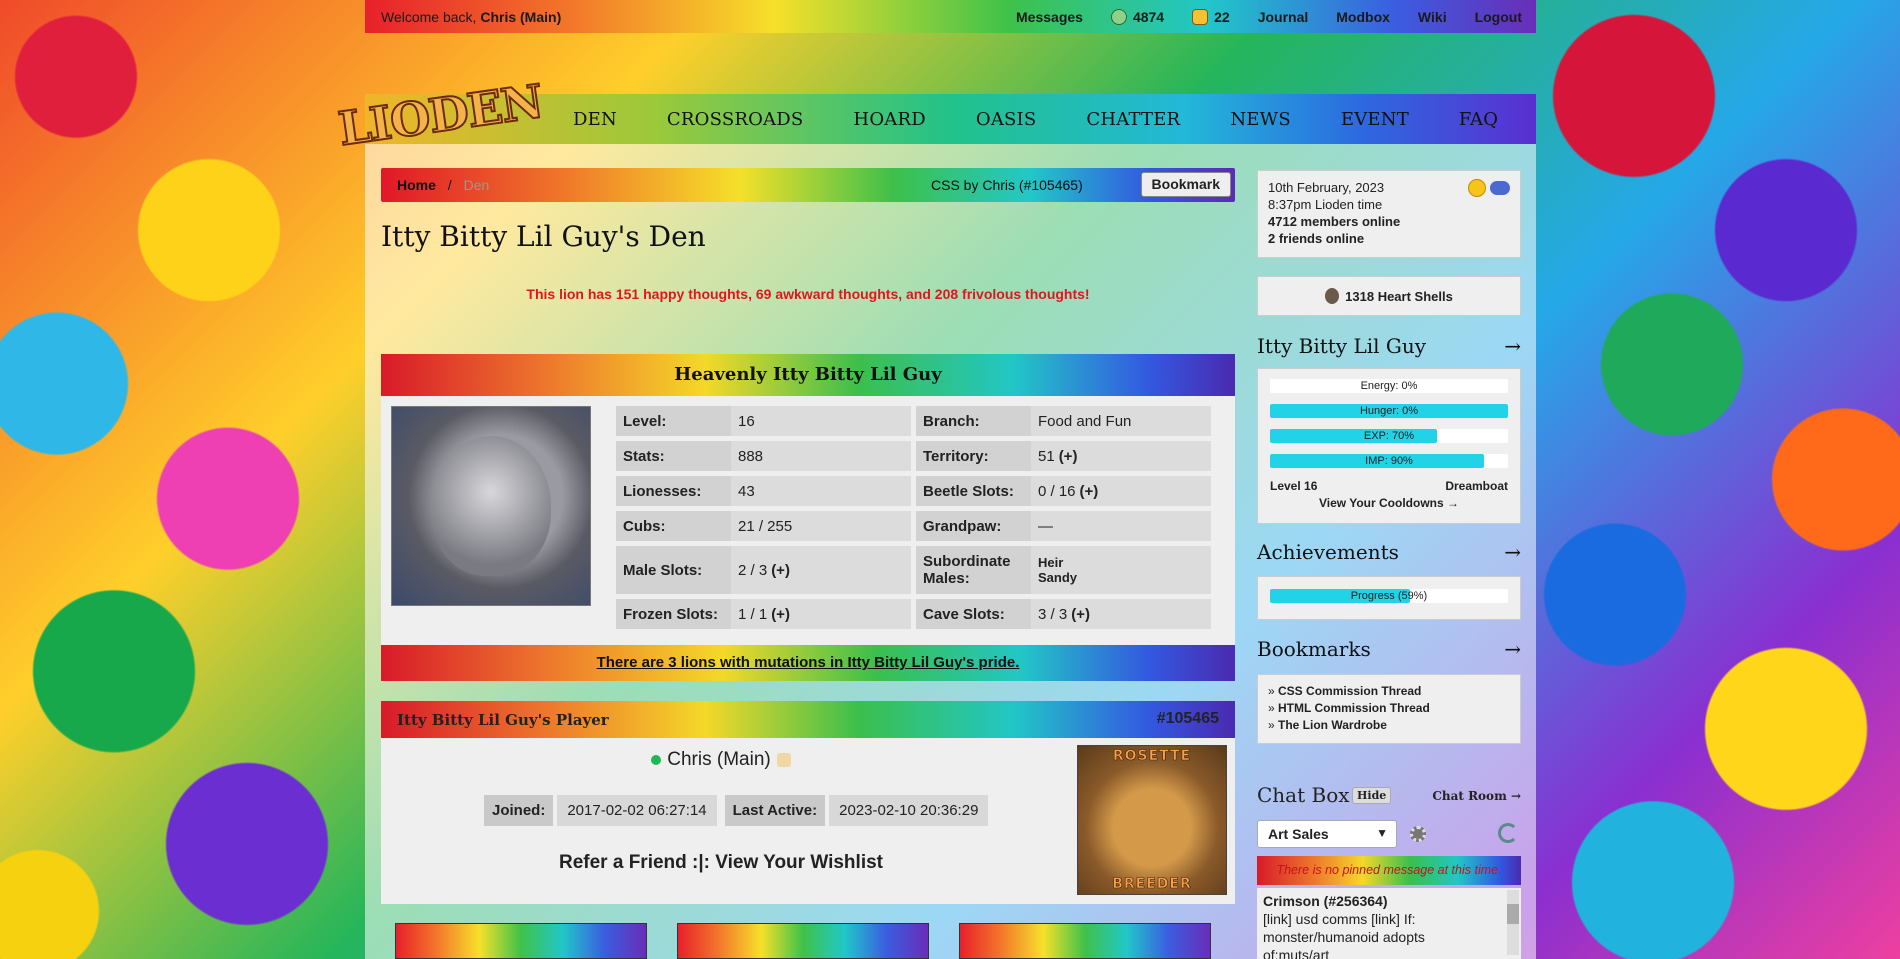 This screenshot has width=1900, height=959. Describe the element at coordinates (1389, 870) in the screenshot. I see `pinned-message: There is no pinned message at this time.` at that location.